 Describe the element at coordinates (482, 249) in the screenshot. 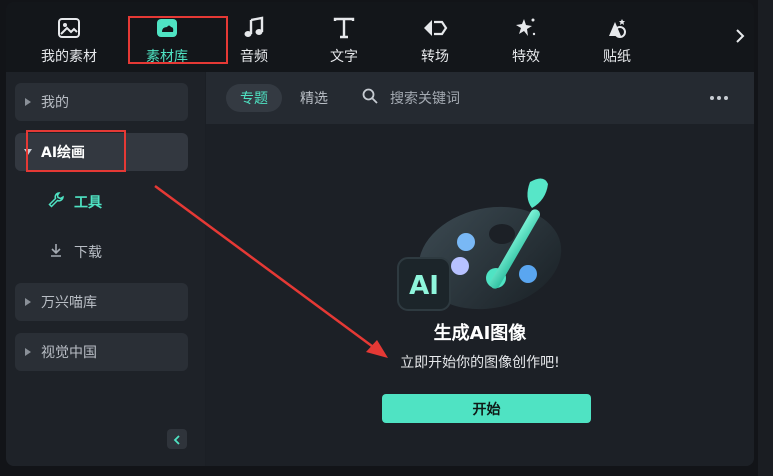

I see `ai-palette-illustration: AI` at that location.